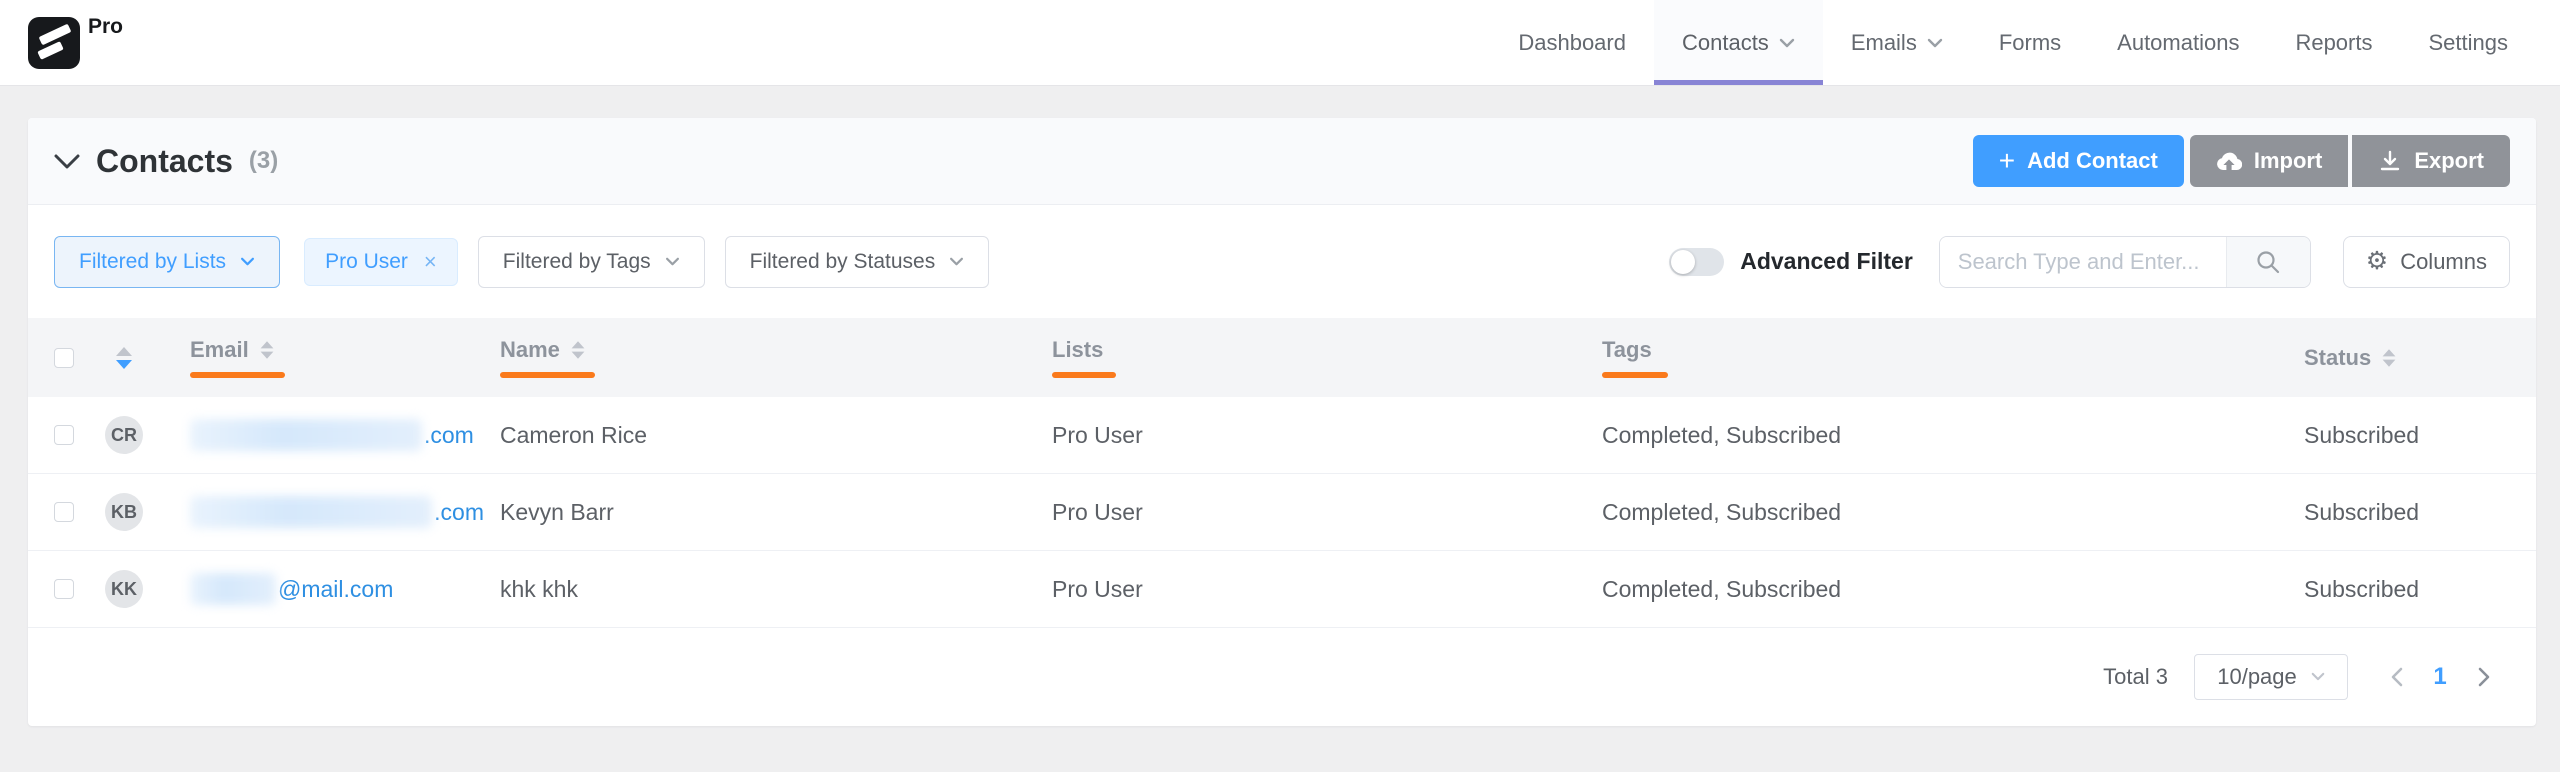  What do you see at coordinates (2082, 261) in the screenshot?
I see `search-input` at bounding box center [2082, 261].